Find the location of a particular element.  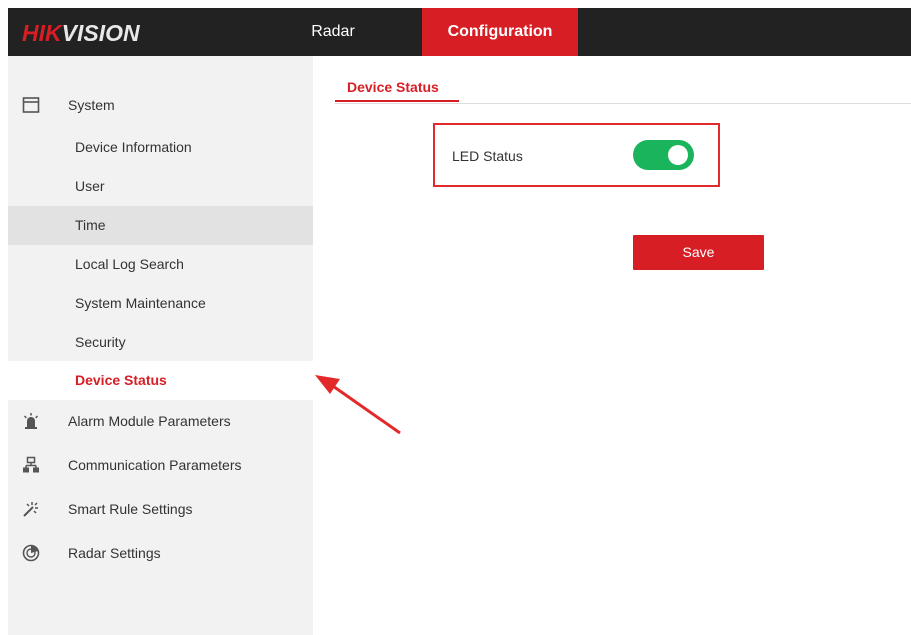

led-status-label: LED Status is located at coordinates (487, 156).